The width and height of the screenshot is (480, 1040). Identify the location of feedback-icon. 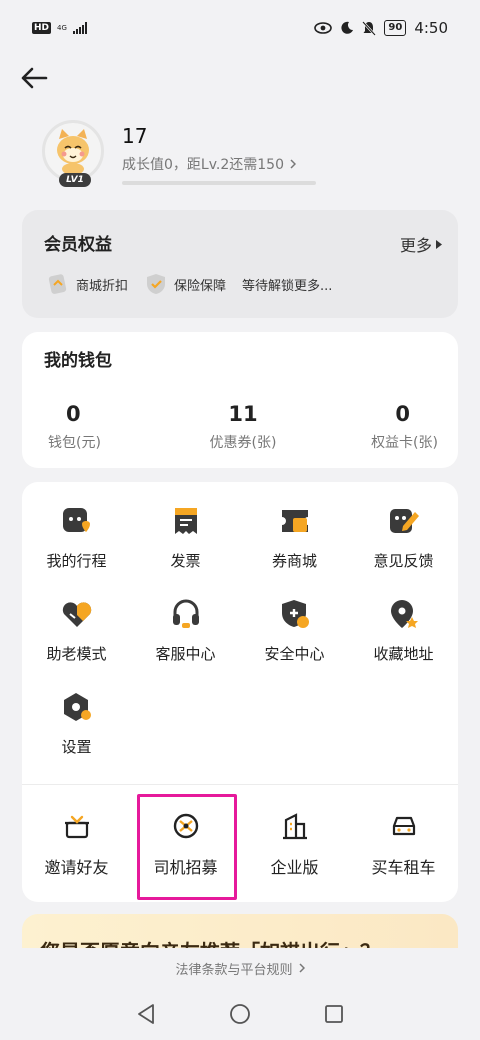
(404, 521).